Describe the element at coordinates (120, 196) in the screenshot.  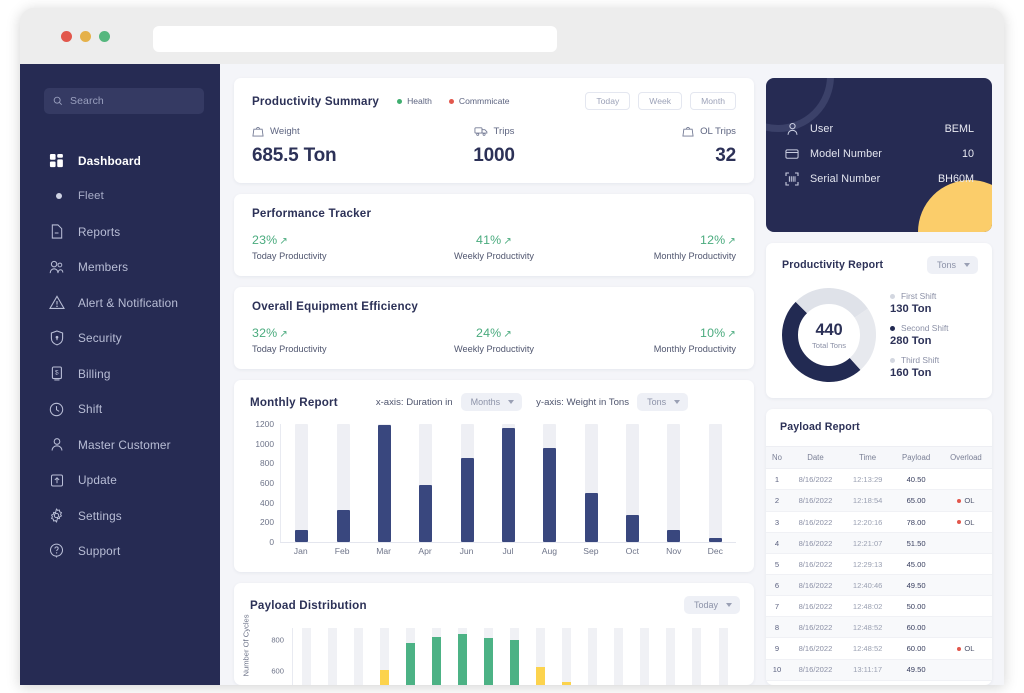
I see `sidebar-item-fleet: Fleet` at that location.